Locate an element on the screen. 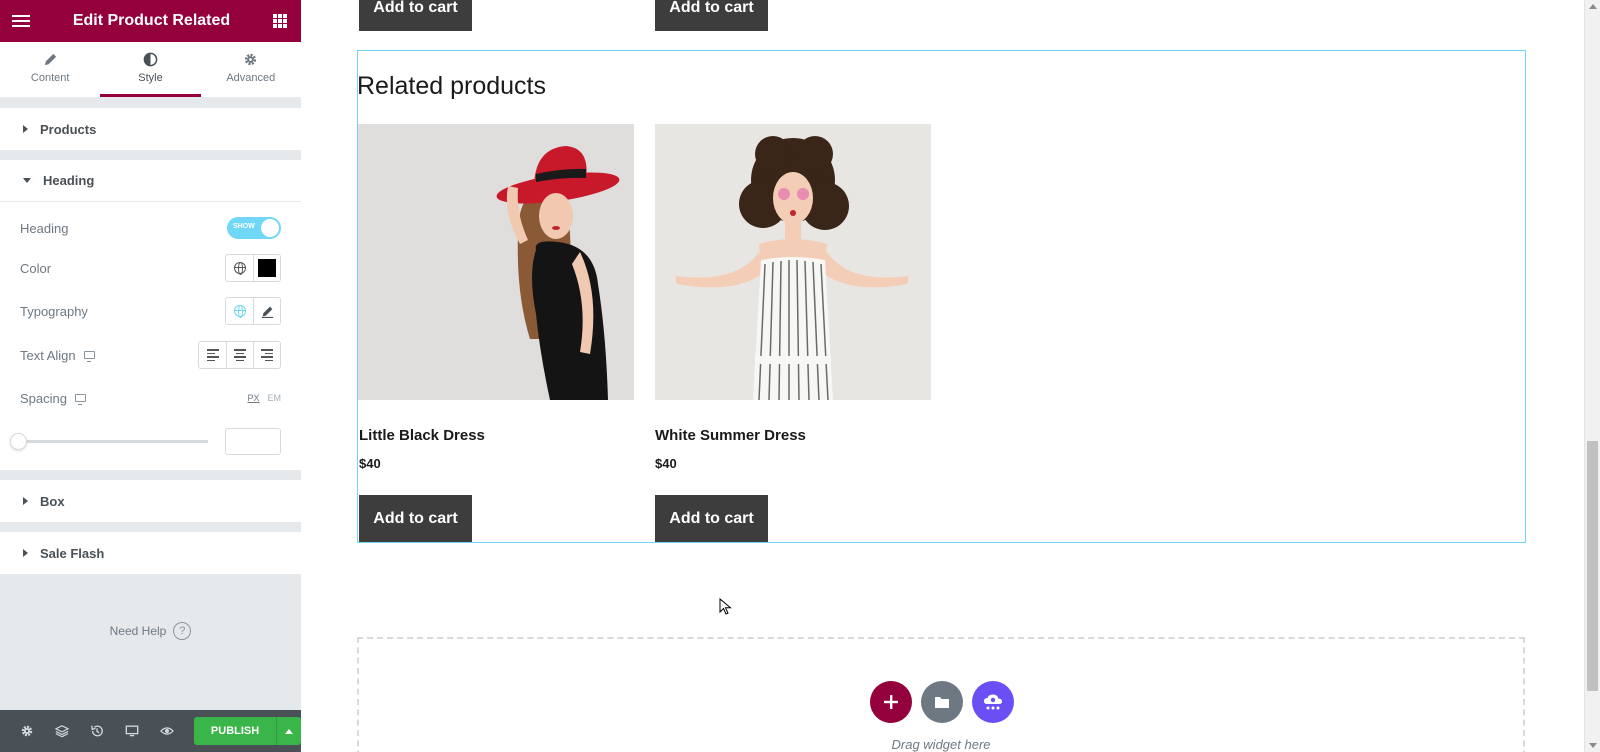  text-align-control: Text Align is located at coordinates (150, 355).